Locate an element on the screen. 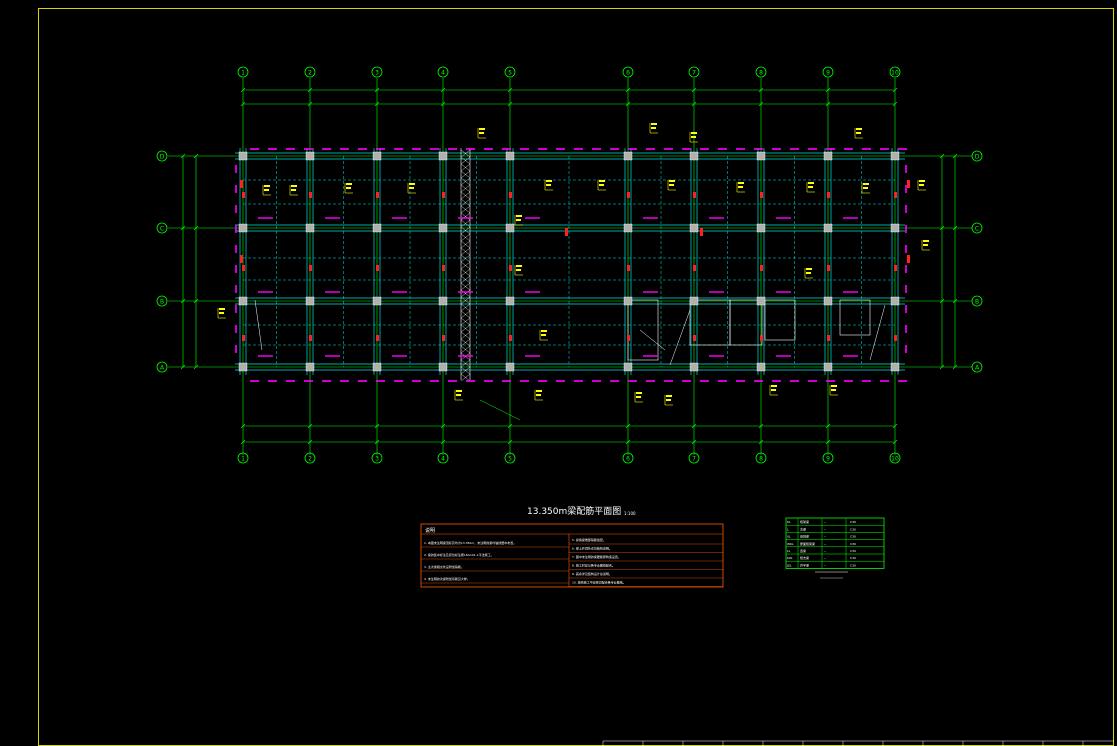  legend-cell: 连梁 is located at coordinates (803, 550).